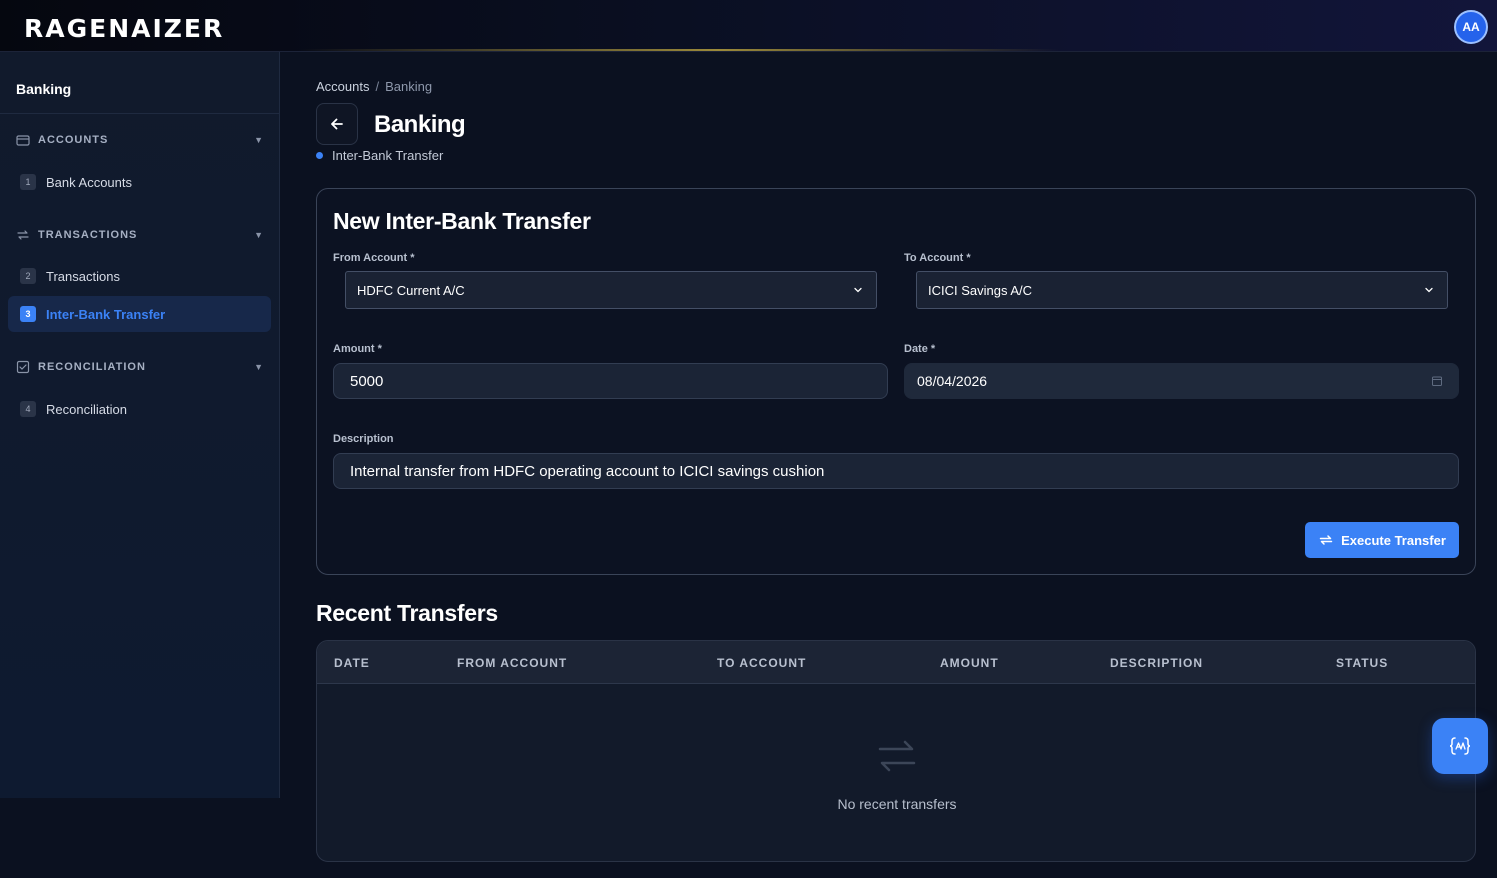 This screenshot has height=878, width=1497. Describe the element at coordinates (611, 290) in the screenshot. I see `from-account-select: HDFC Current A/C` at that location.